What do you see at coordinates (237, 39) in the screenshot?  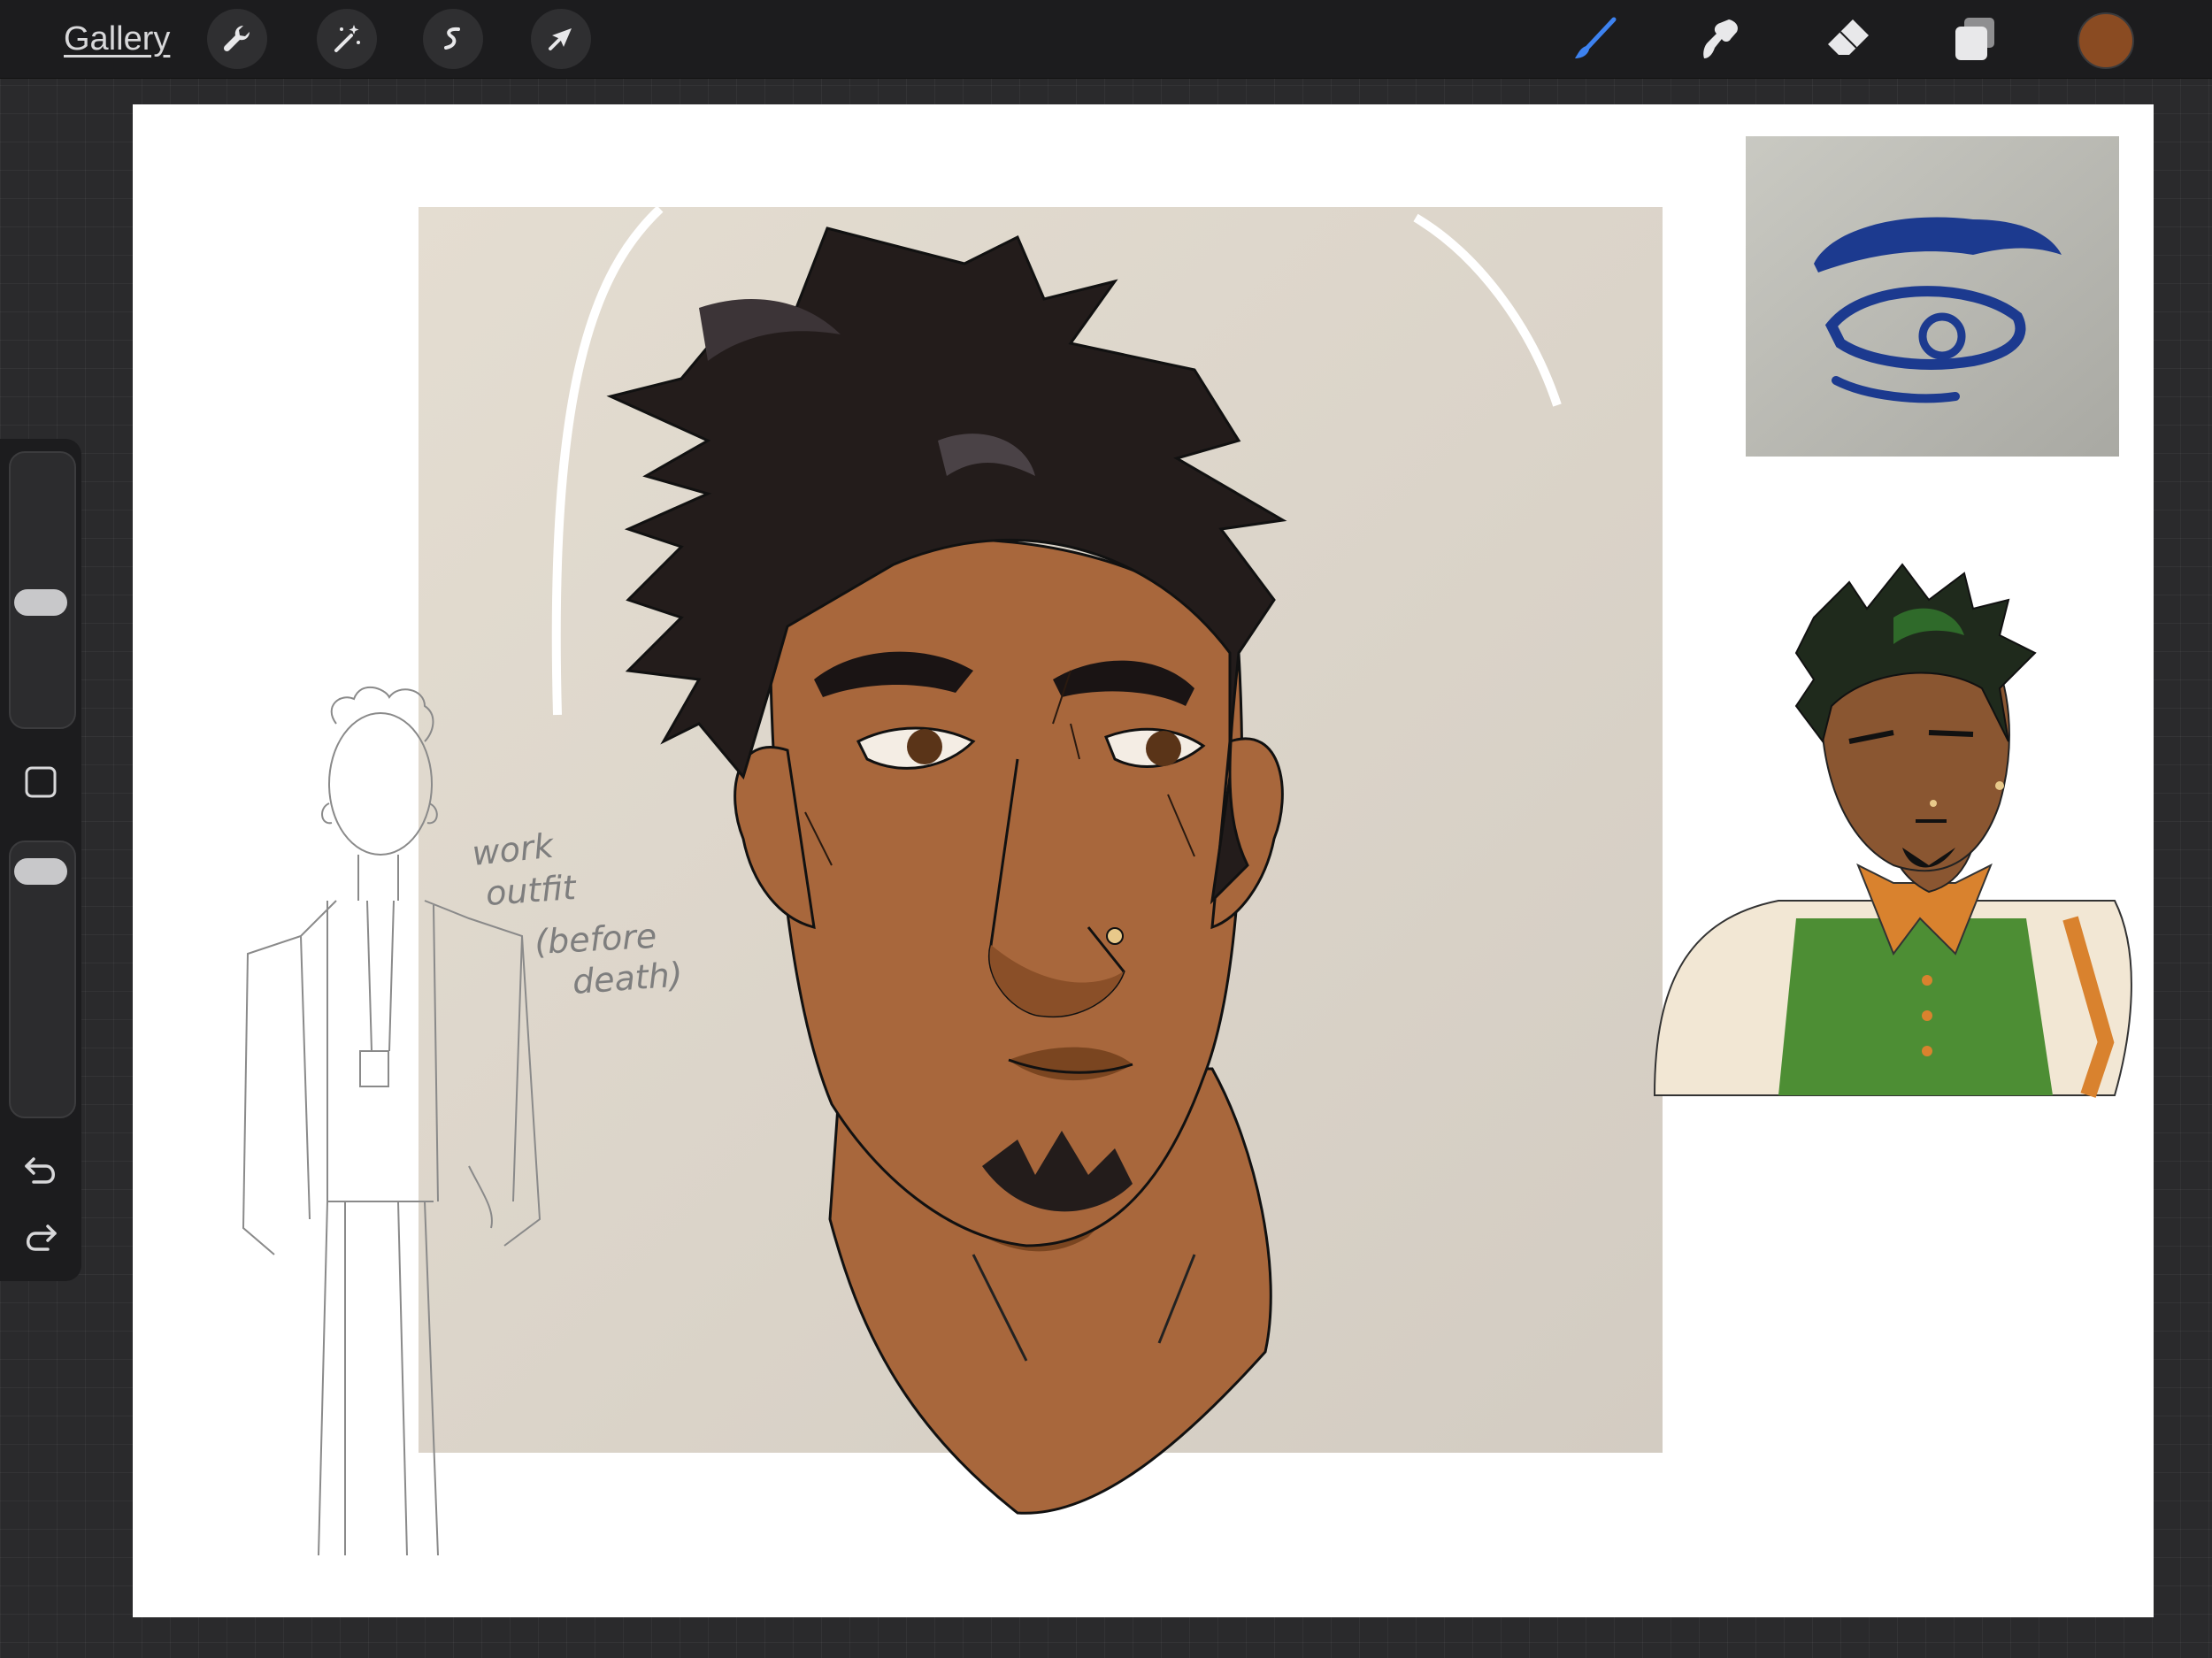 I see `wrench-icon` at bounding box center [237, 39].